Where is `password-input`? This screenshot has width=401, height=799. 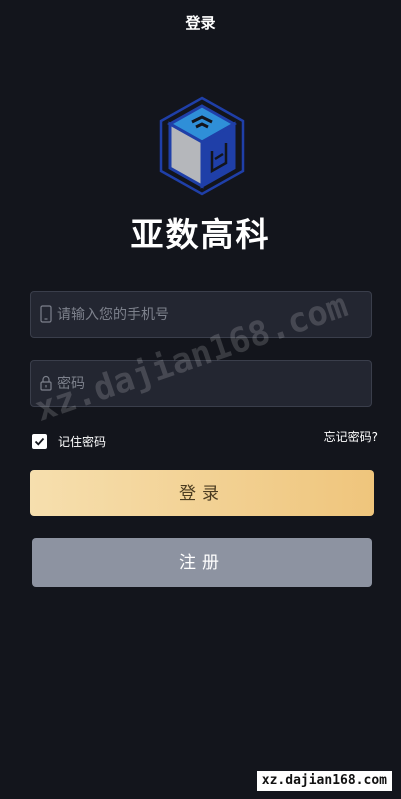 password-input is located at coordinates (207, 383).